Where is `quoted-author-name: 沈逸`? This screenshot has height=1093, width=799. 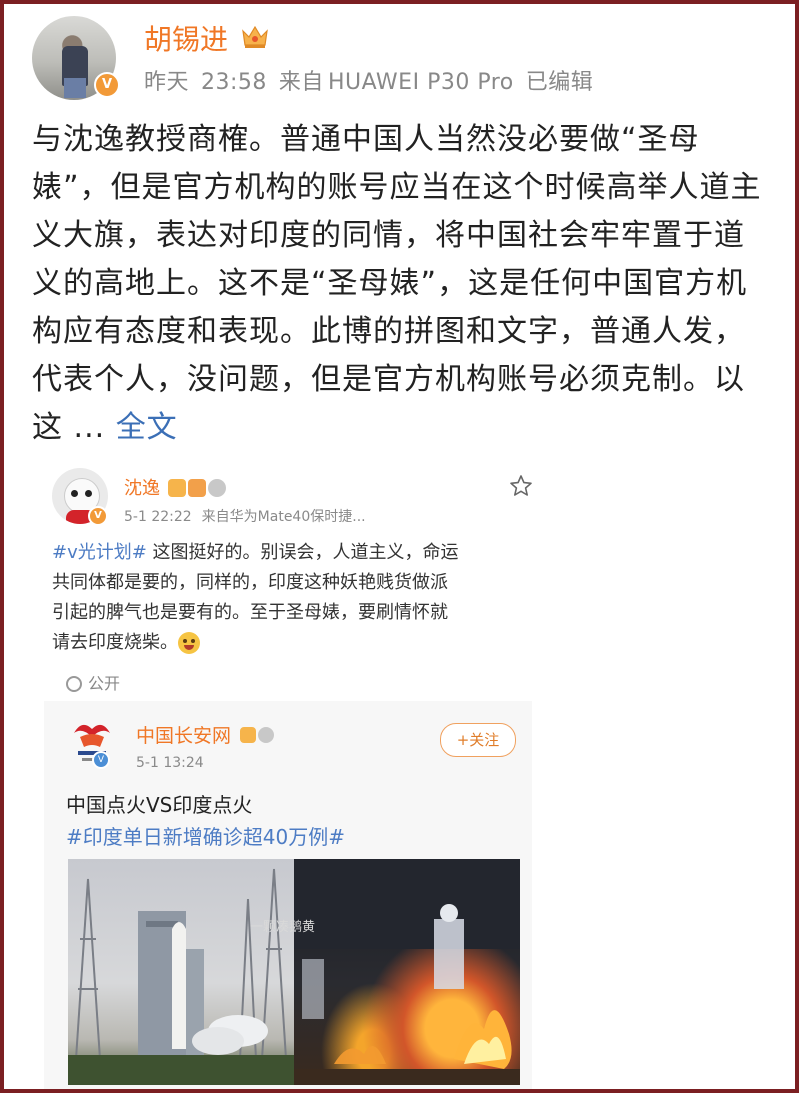
quoted-author-name: 沈逸 is located at coordinates (142, 487).